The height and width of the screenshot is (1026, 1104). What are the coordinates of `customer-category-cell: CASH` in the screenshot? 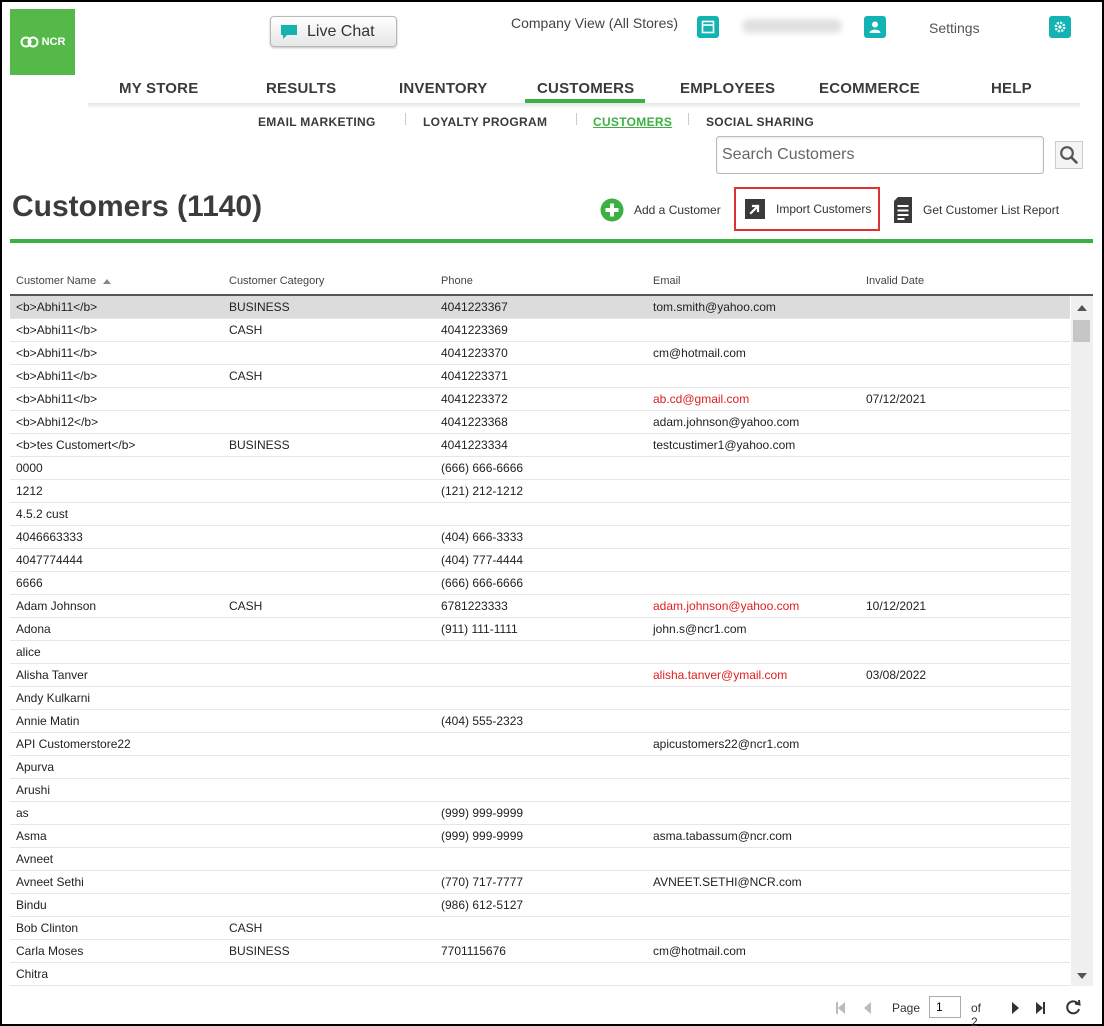 It's located at (246, 606).